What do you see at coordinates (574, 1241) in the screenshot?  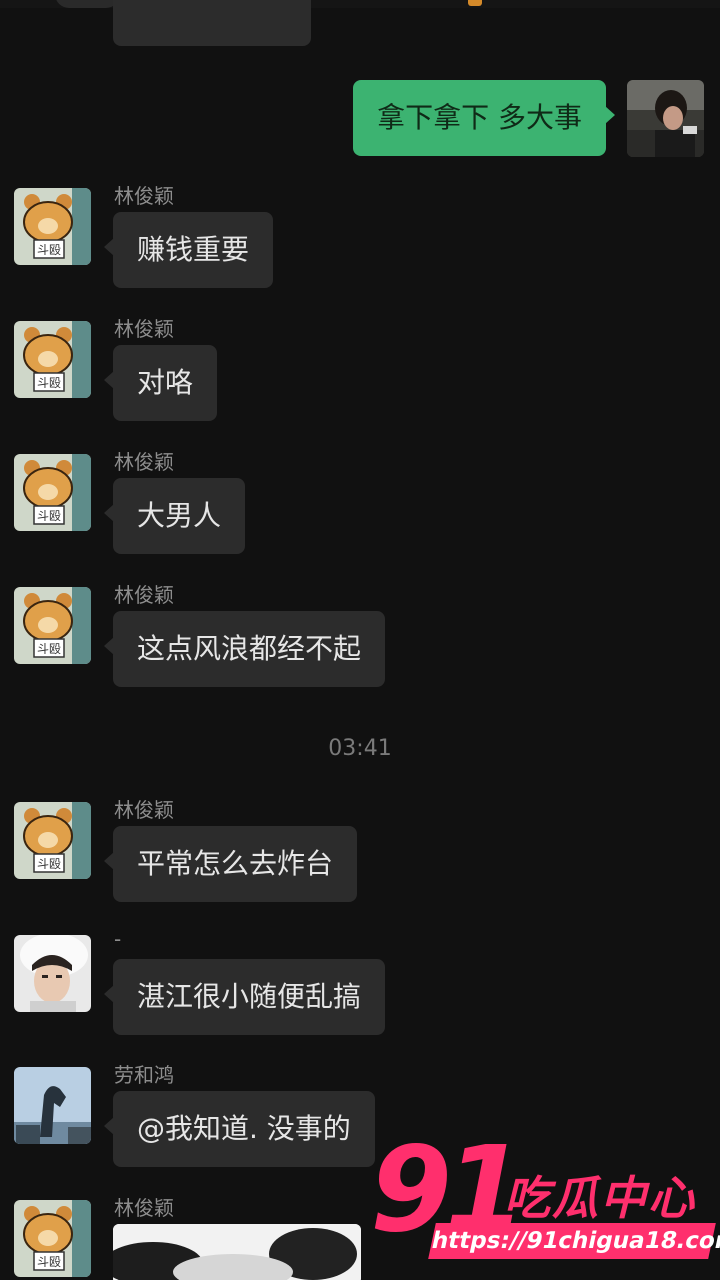 I see `watermark-url: https://91chigua18.com` at bounding box center [574, 1241].